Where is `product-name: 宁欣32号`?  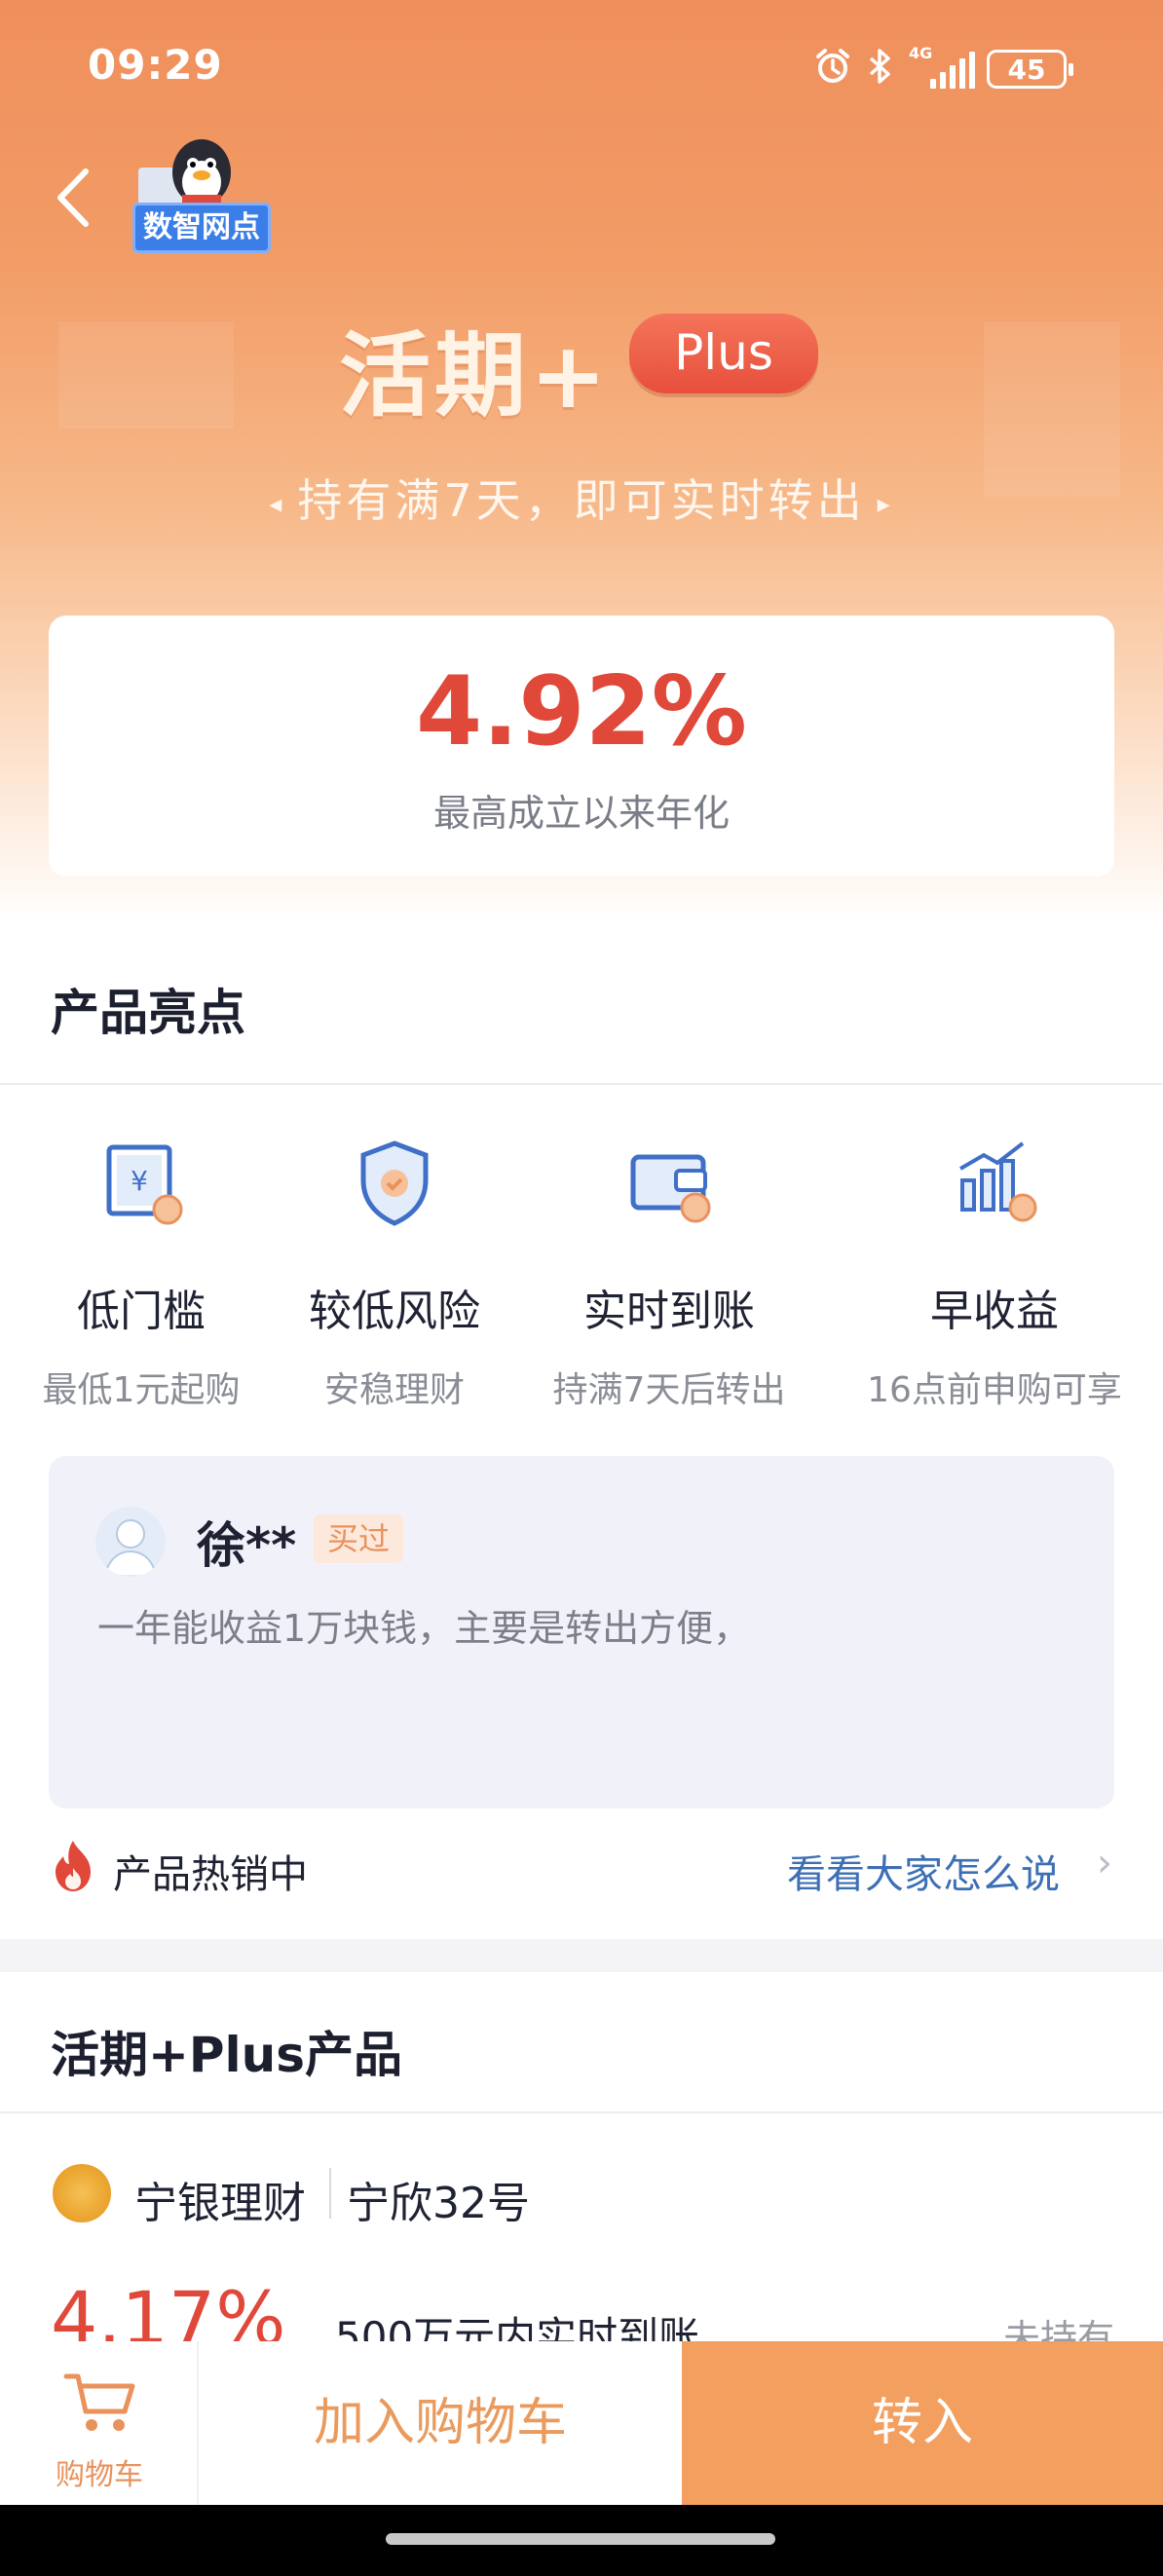
product-name: 宁欣32号 is located at coordinates (438, 2199).